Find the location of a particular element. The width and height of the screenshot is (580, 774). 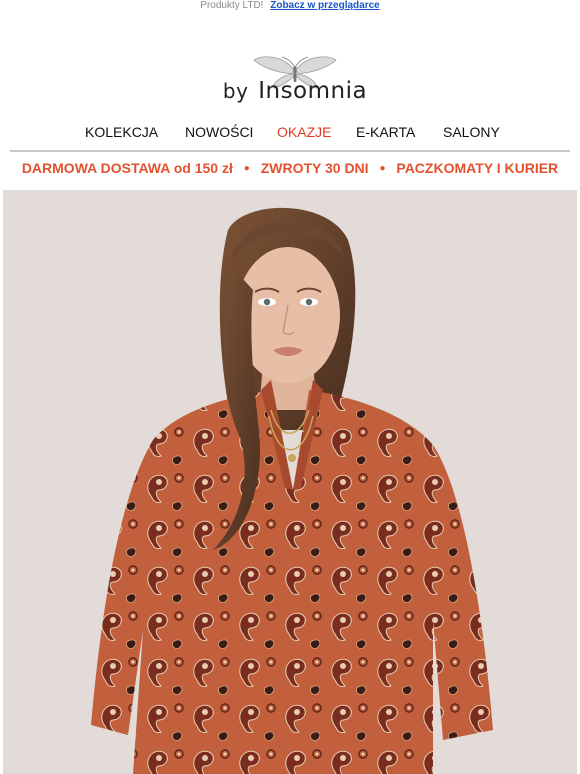

preheader-text: Produkty LTD! is located at coordinates (232, 5).